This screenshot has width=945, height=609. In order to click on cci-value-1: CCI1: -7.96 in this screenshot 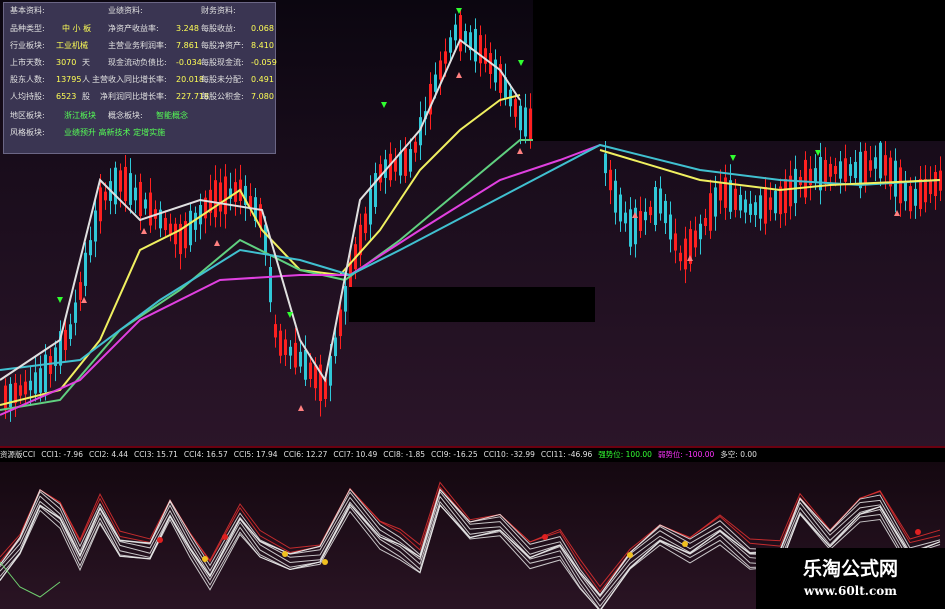, I will do `click(62, 454)`.